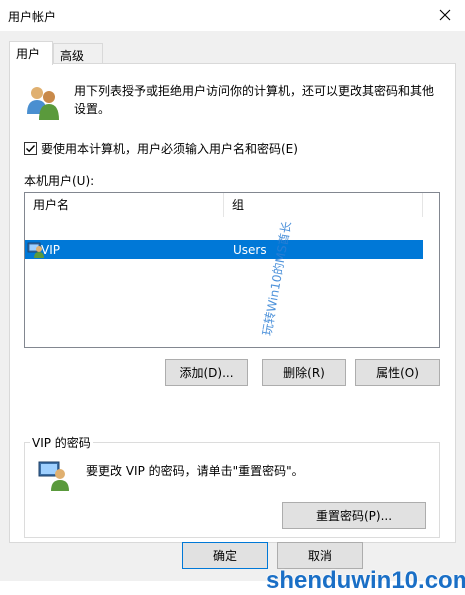 Image resolution: width=465 pixels, height=595 pixels. What do you see at coordinates (365, 580) in the screenshot?
I see `site-logo-text: shenduwin10.com` at bounding box center [365, 580].